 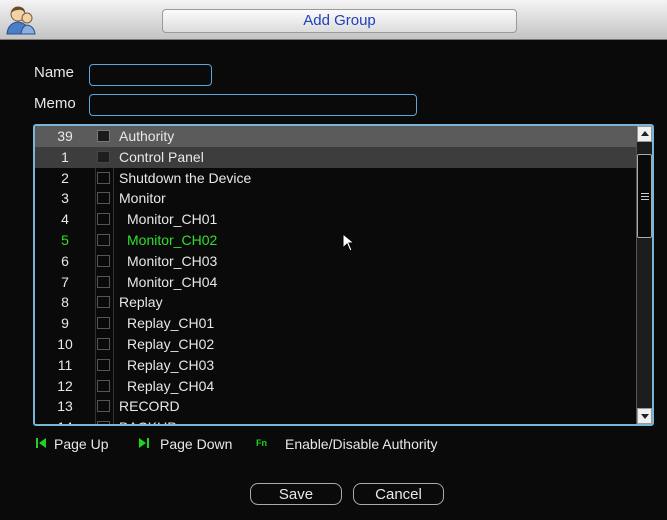 What do you see at coordinates (142, 198) in the screenshot?
I see `authority-label: Monitor` at bounding box center [142, 198].